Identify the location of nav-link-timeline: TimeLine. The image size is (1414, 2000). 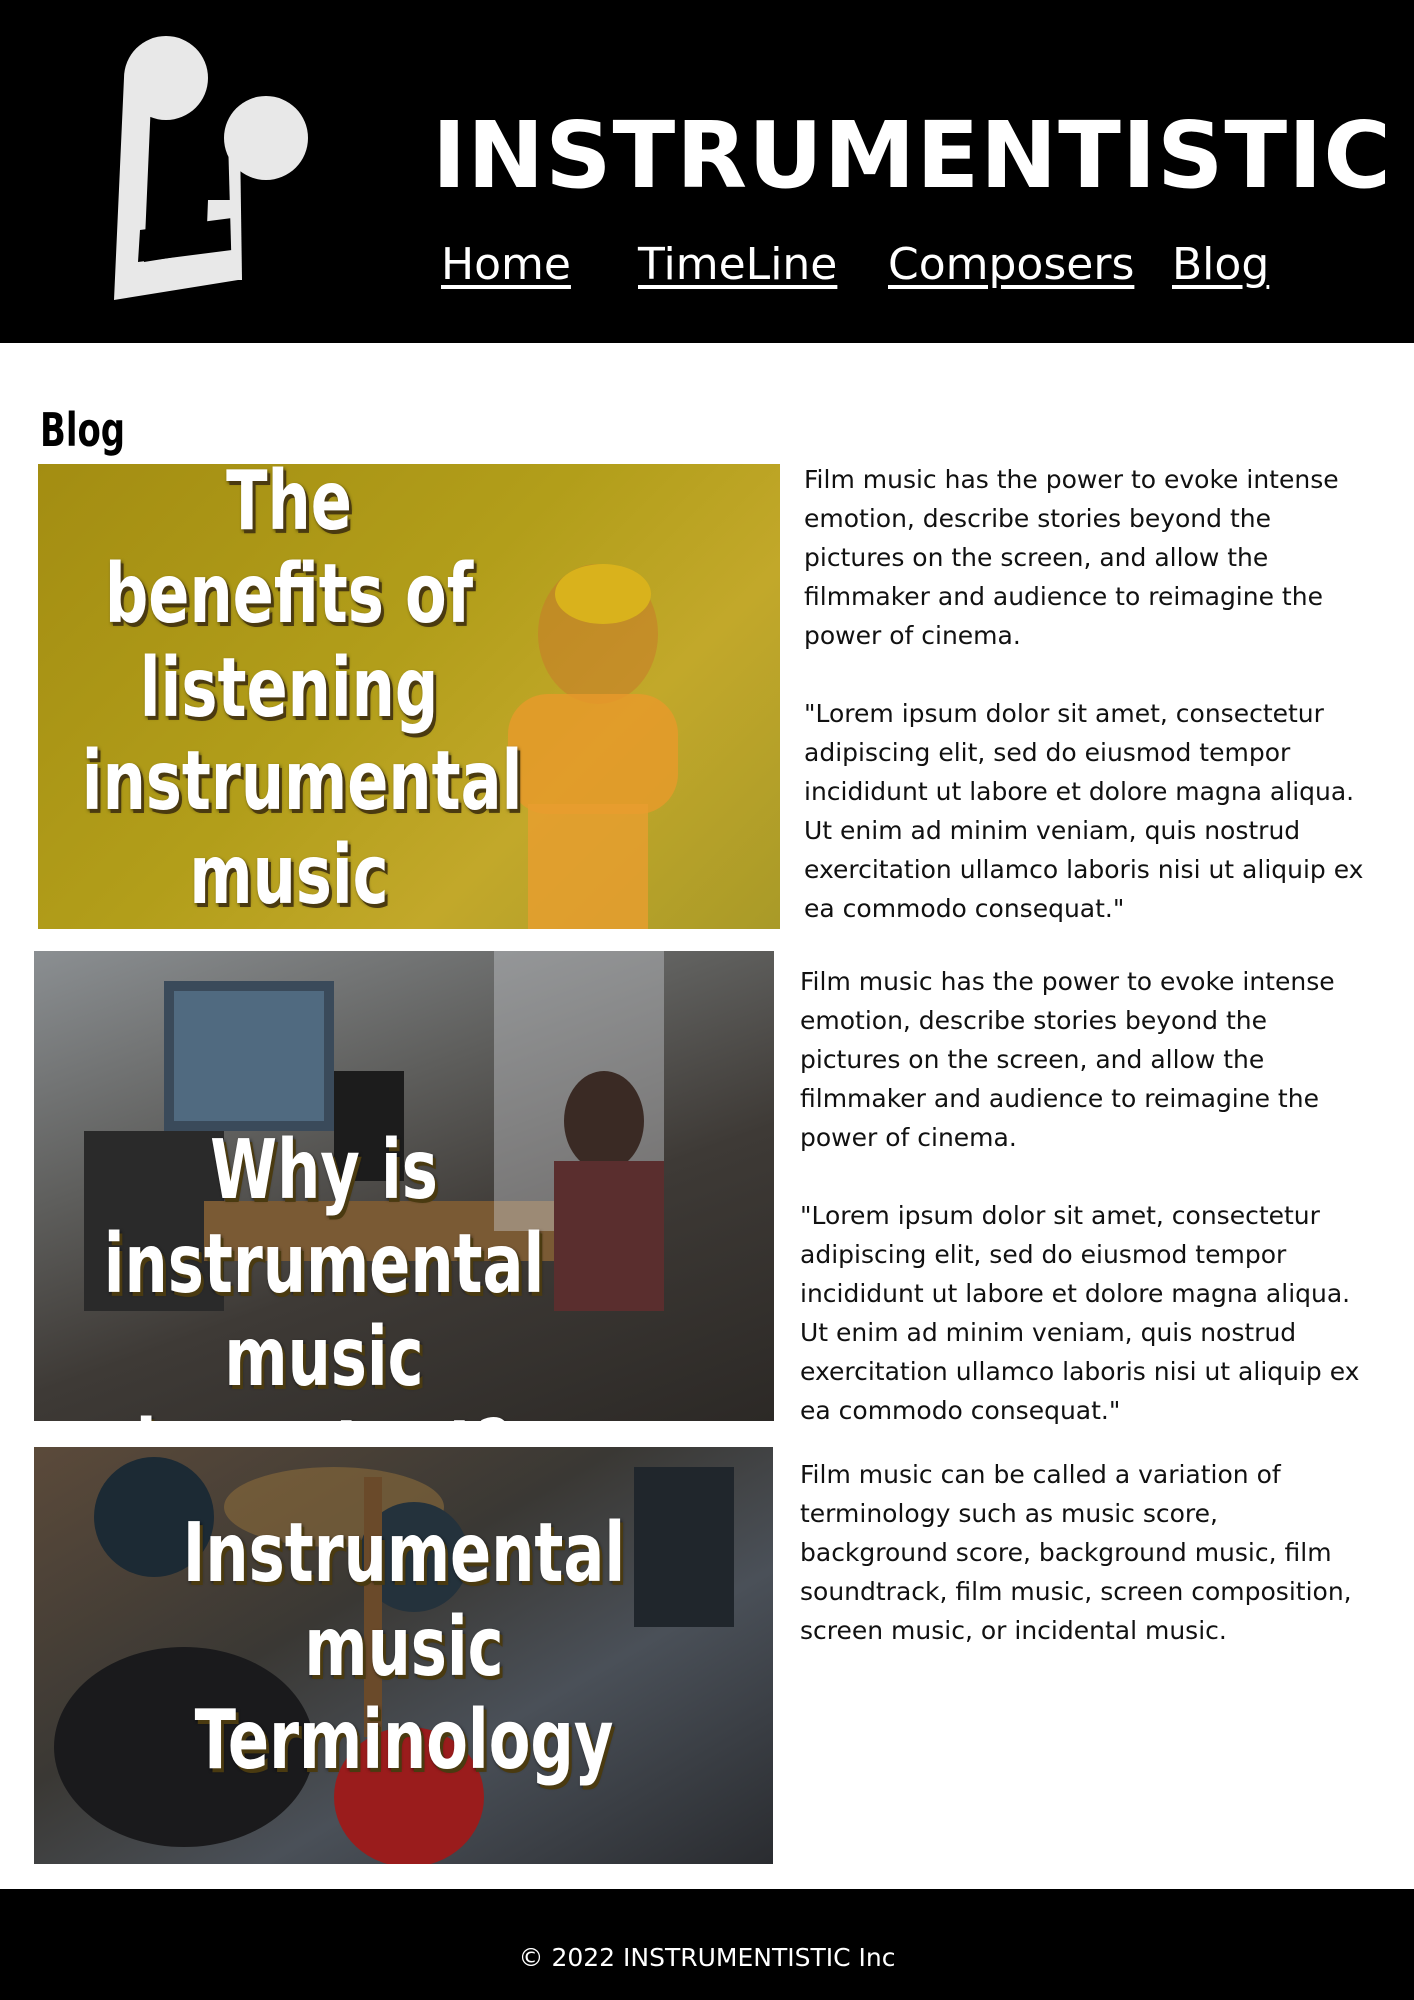
(737, 265).